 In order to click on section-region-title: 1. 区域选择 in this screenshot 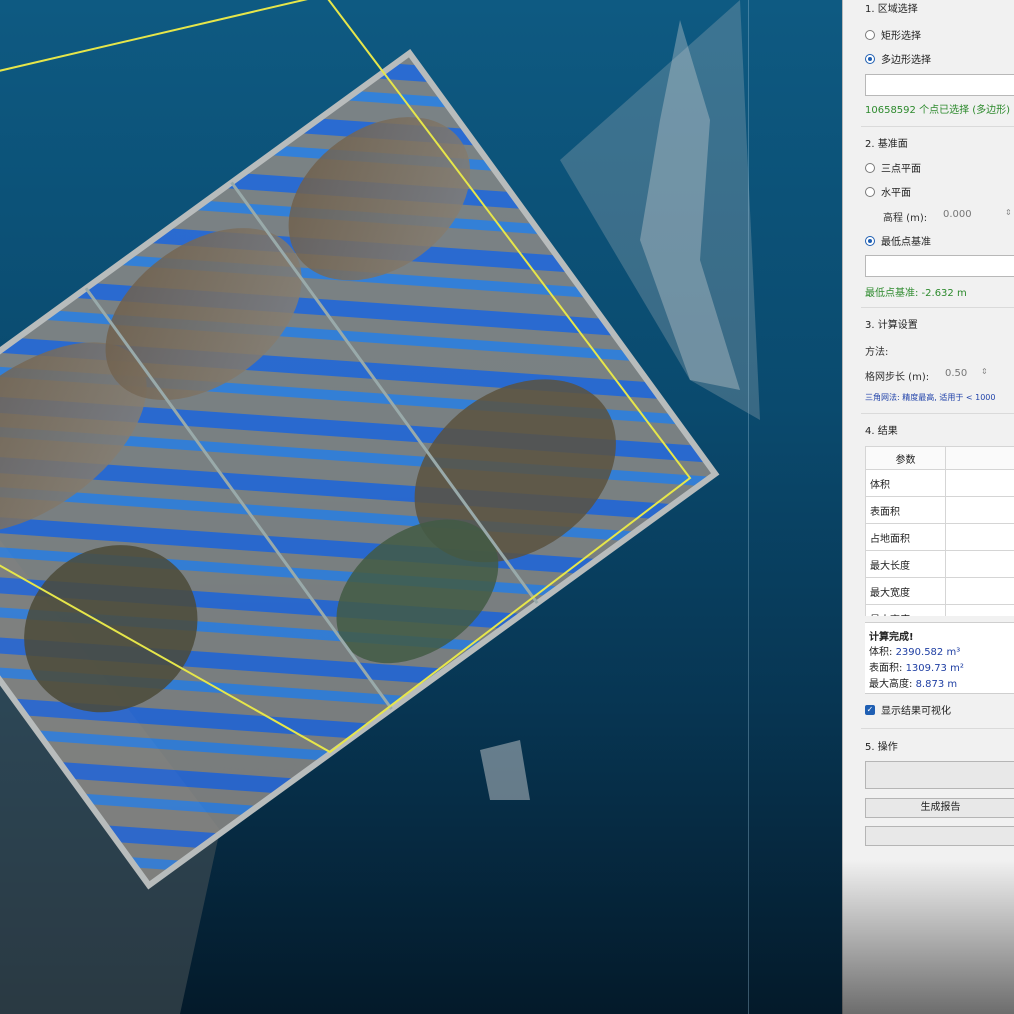, I will do `click(891, 9)`.